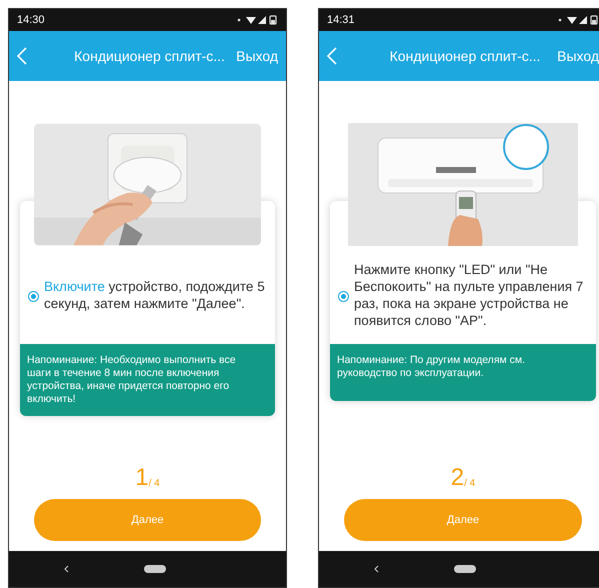  What do you see at coordinates (31, 20) in the screenshot?
I see `status-time: 14:30` at bounding box center [31, 20].